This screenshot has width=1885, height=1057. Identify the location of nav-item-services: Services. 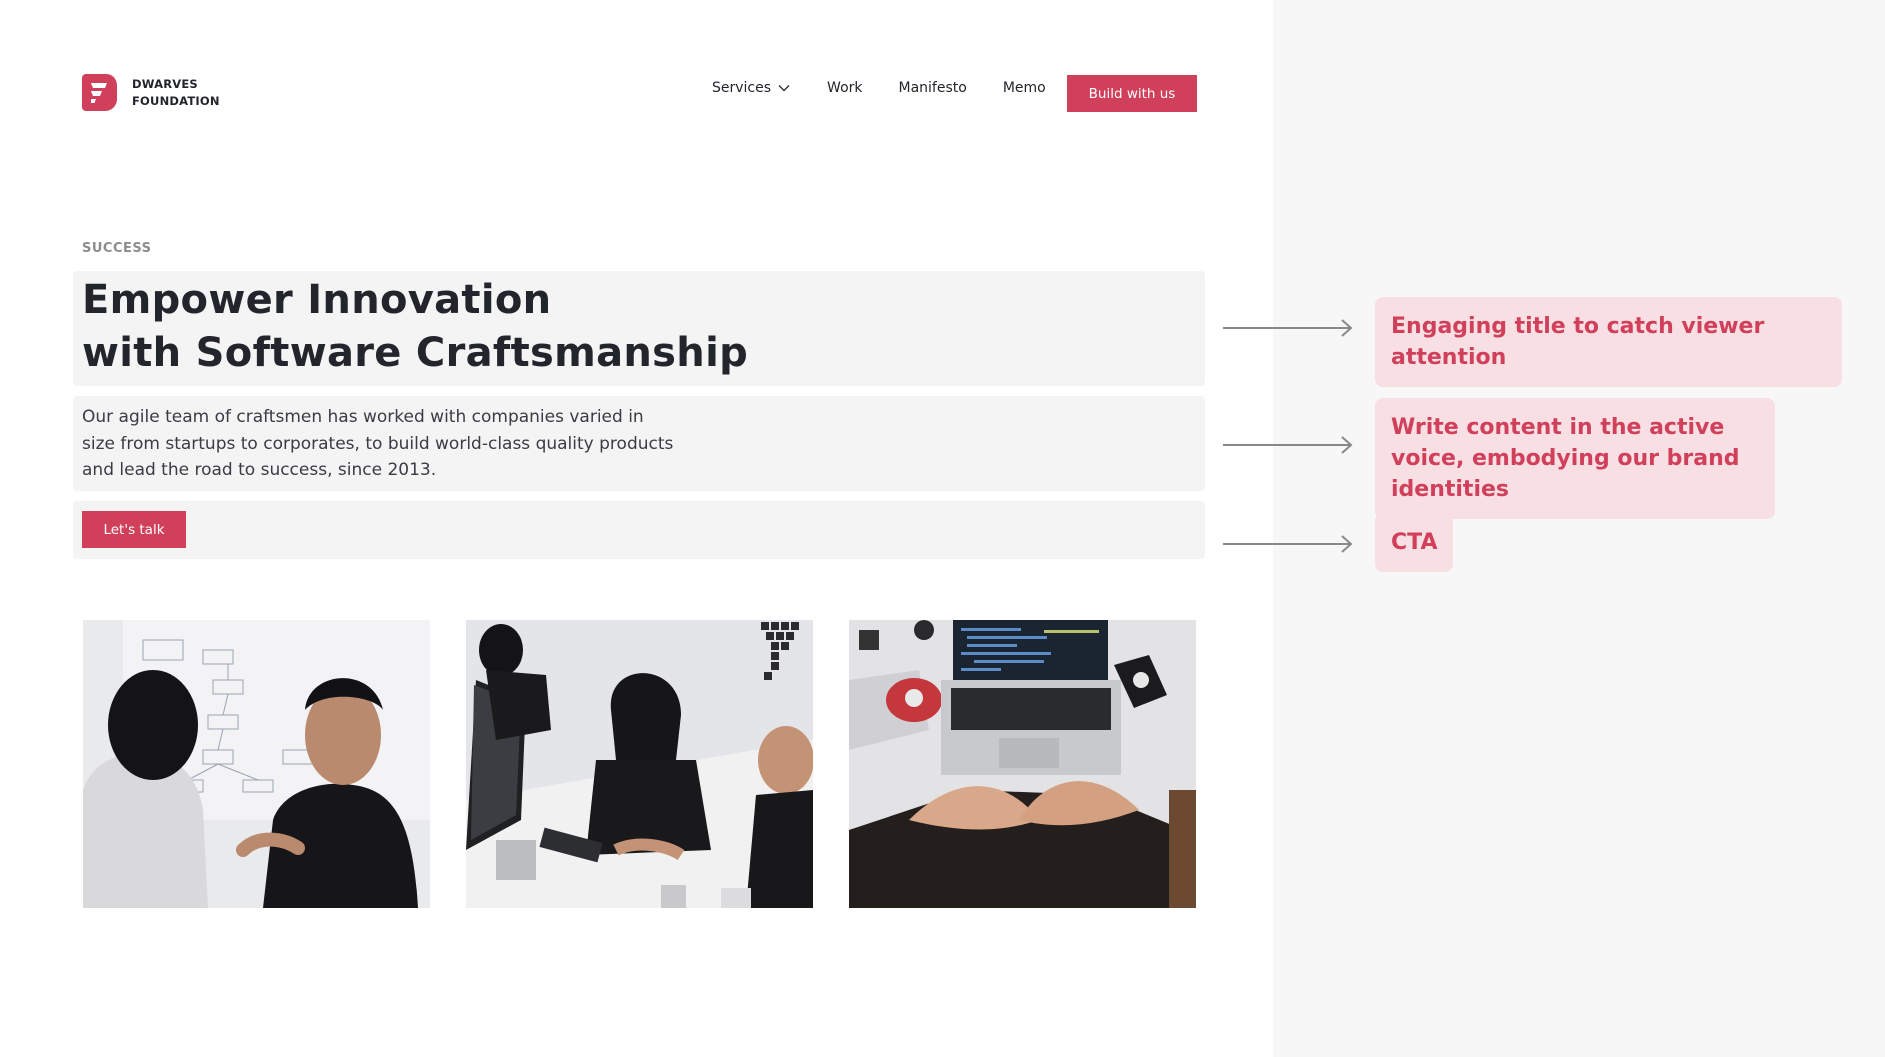
(751, 88).